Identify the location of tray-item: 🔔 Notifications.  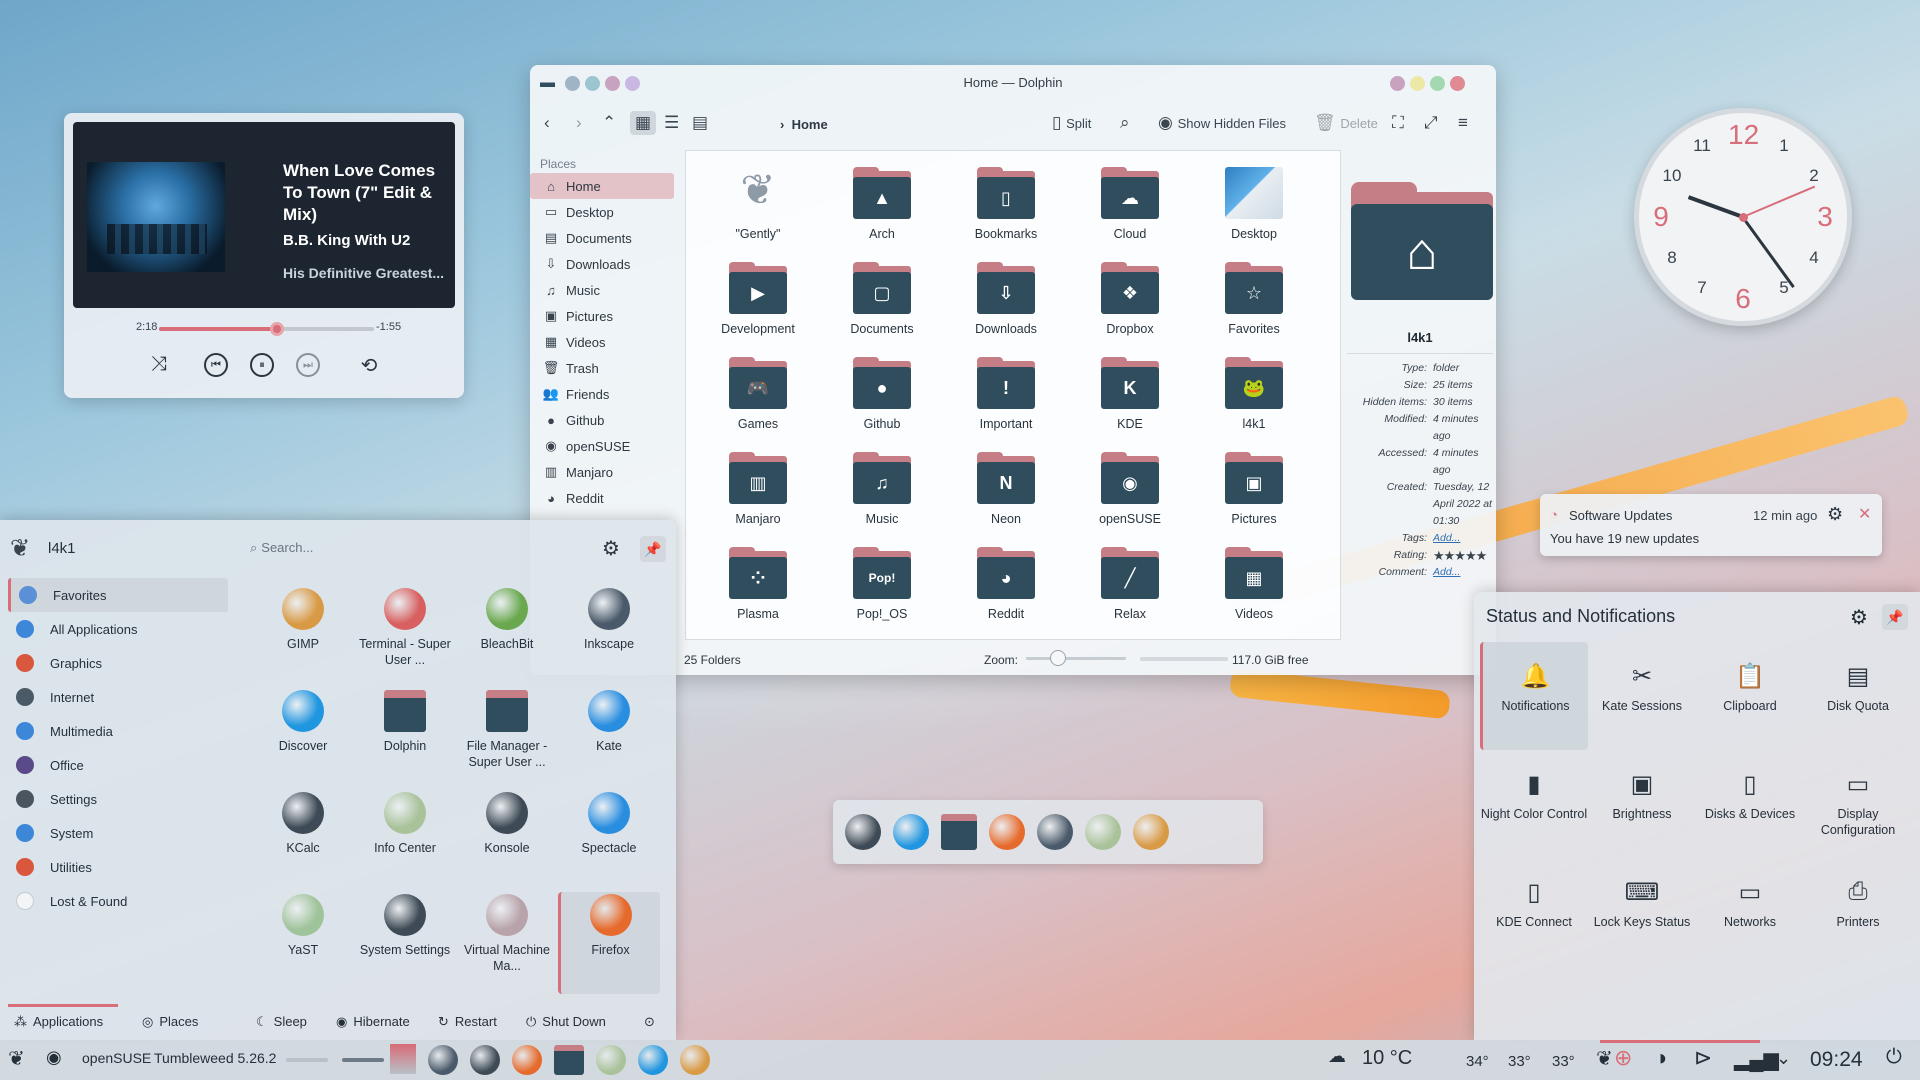
(1534, 696).